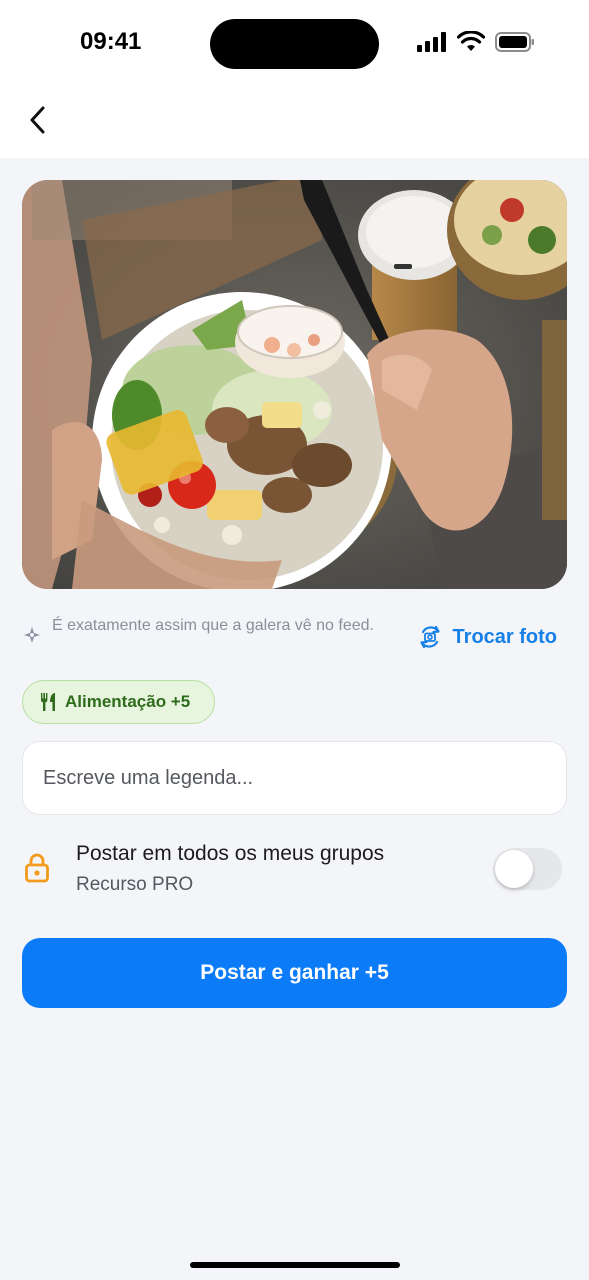  I want to click on category-chip: Alimentação +5, so click(118, 702).